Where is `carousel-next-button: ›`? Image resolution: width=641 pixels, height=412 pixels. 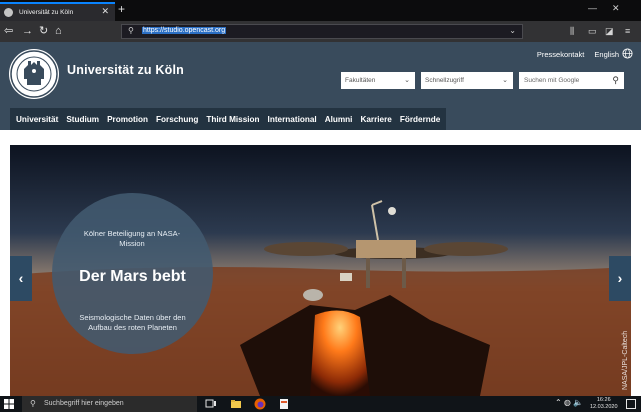 carousel-next-button: › is located at coordinates (620, 278).